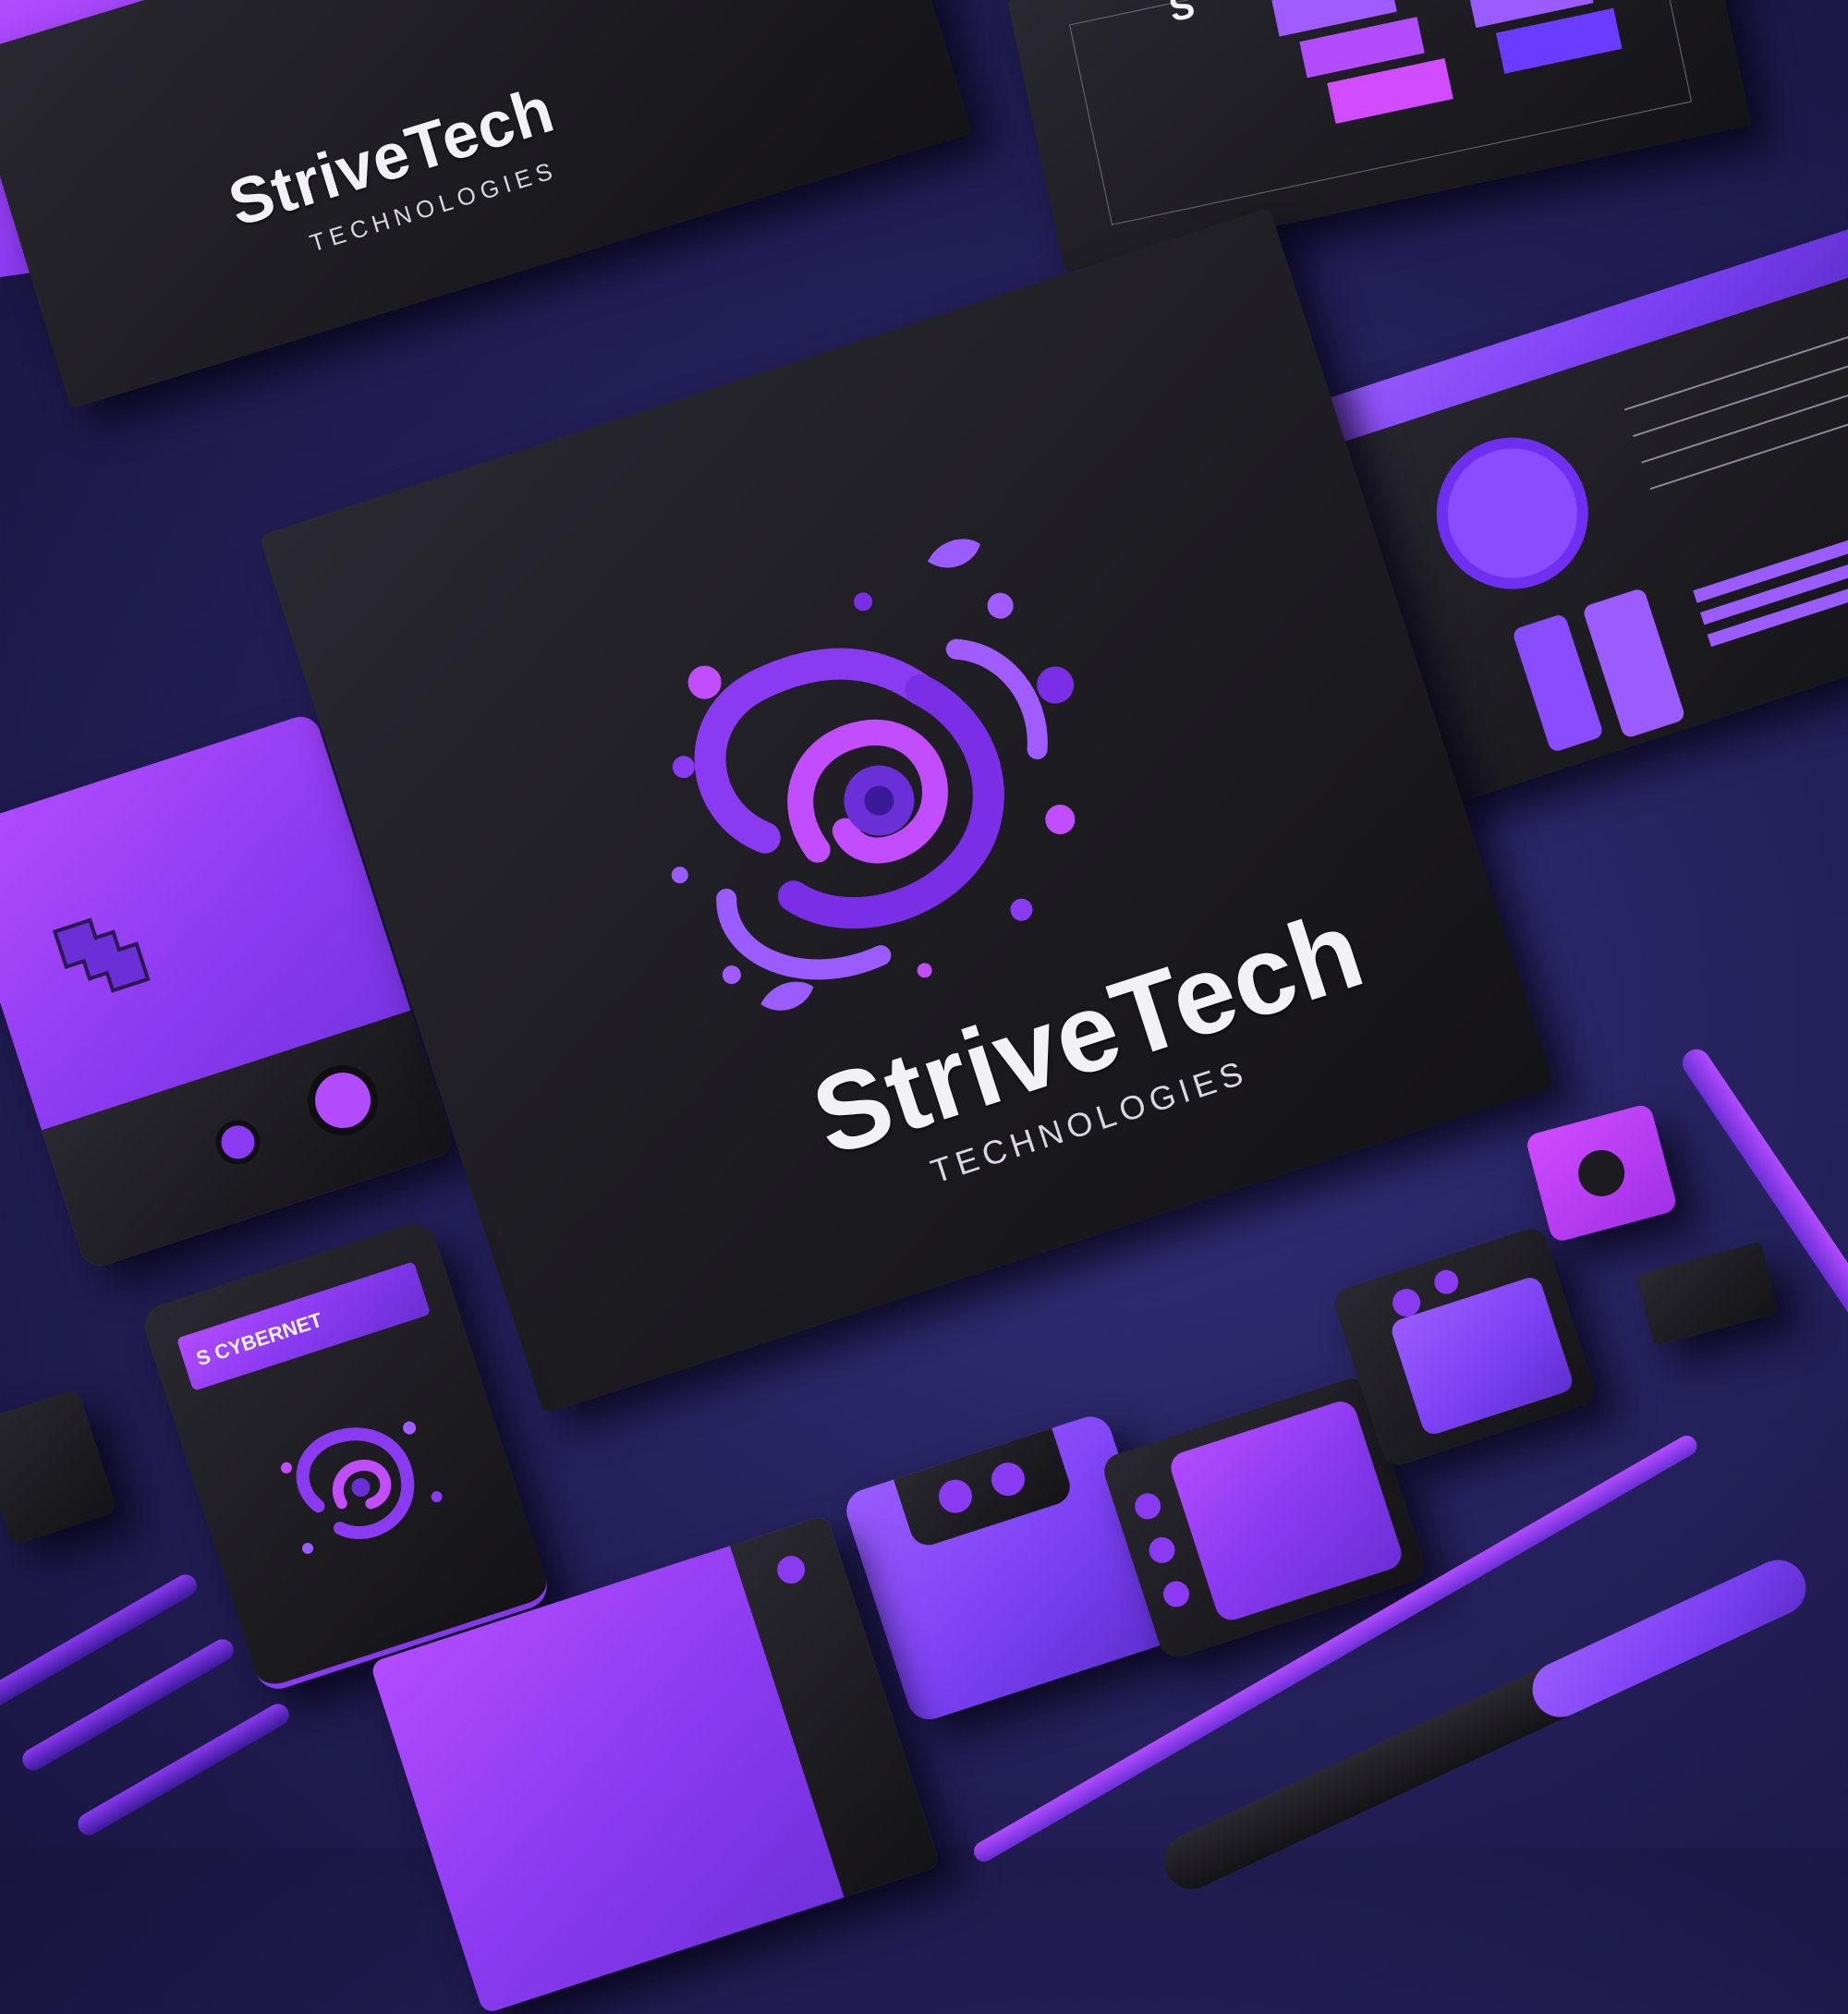 This screenshot has height=2014, width=1848. What do you see at coordinates (361, 1487) in the screenshot?
I see `card-logo-swirl-icon` at bounding box center [361, 1487].